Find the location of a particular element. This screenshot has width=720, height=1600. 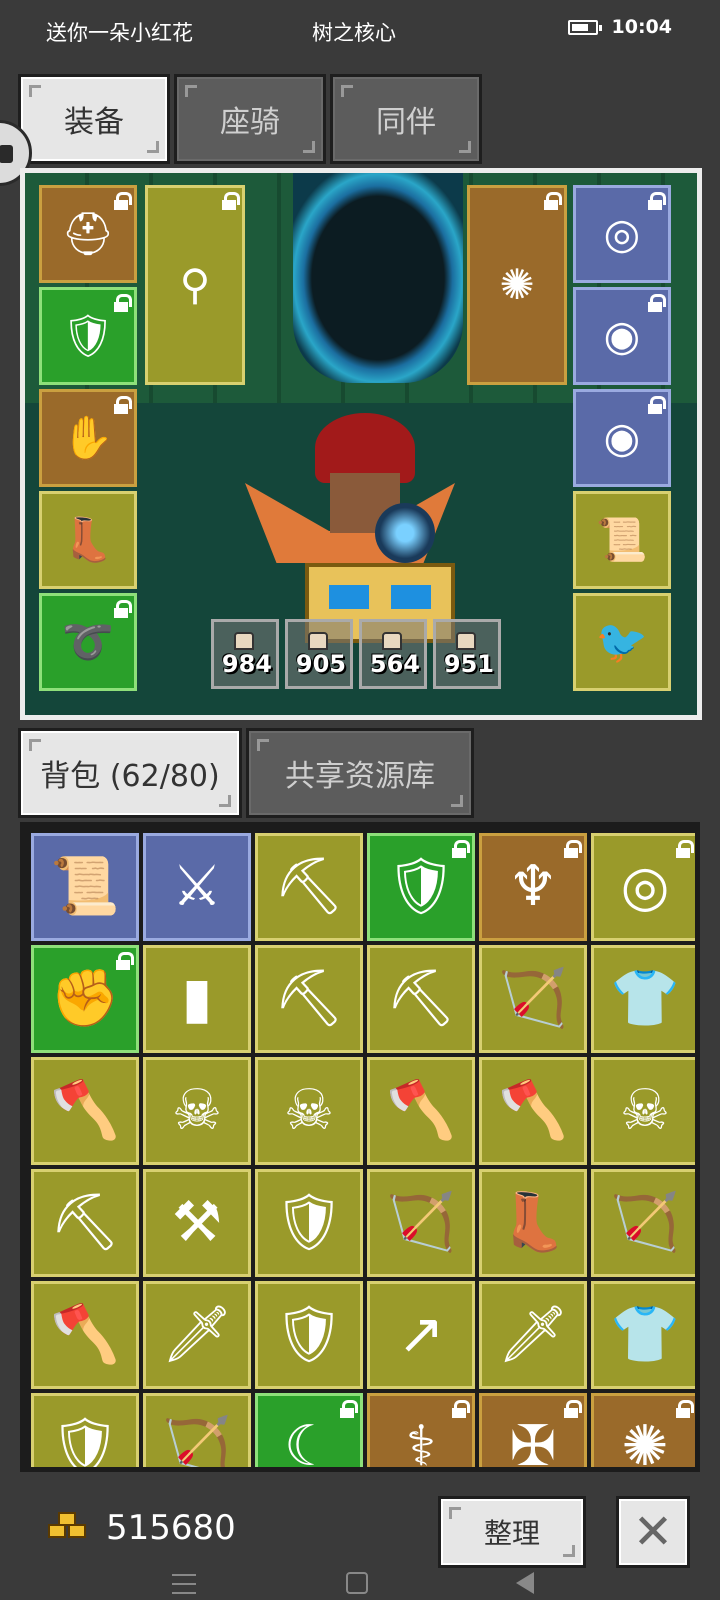

inventory-slot: ▮ is located at coordinates (197, 999).